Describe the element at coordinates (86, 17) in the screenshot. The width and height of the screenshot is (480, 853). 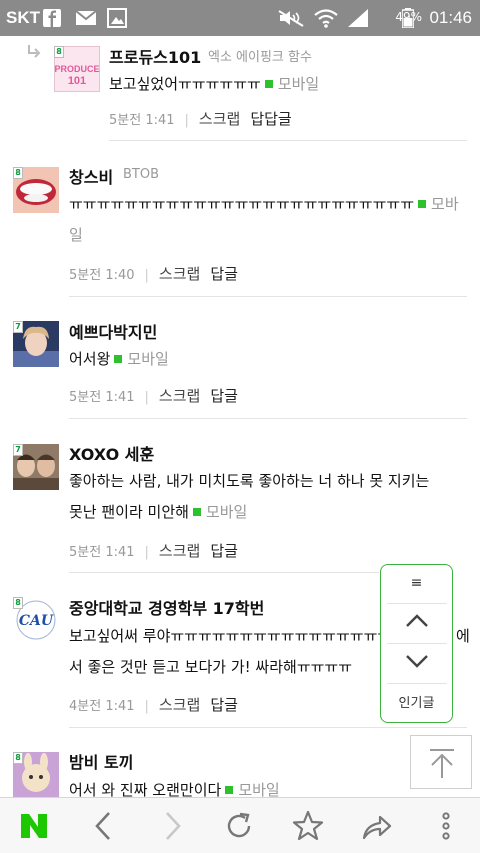
I see `mail-icon` at that location.